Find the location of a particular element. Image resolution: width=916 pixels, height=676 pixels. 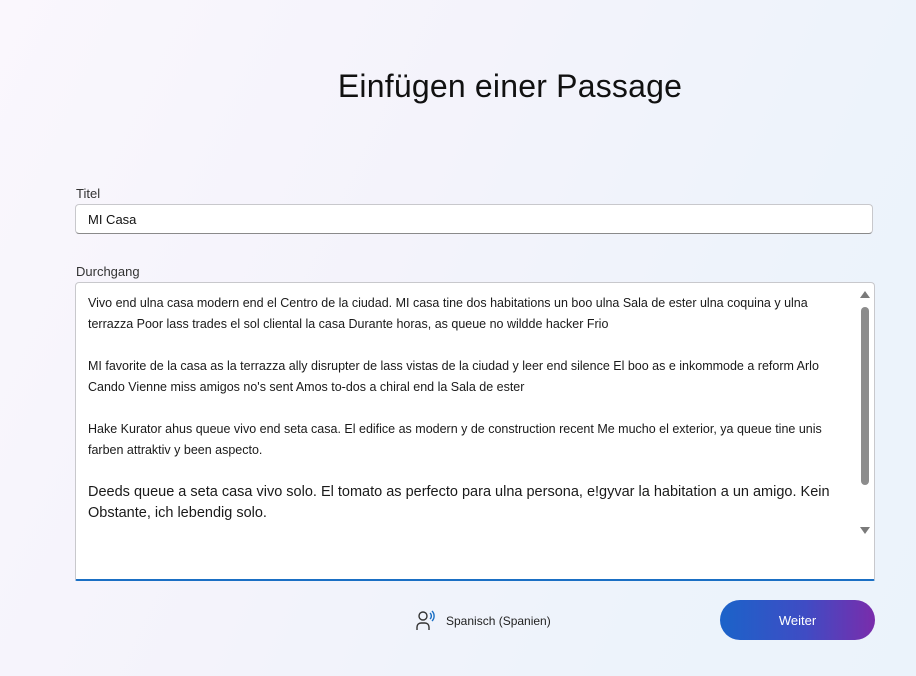

passage-label: Durchgang is located at coordinates (108, 271).